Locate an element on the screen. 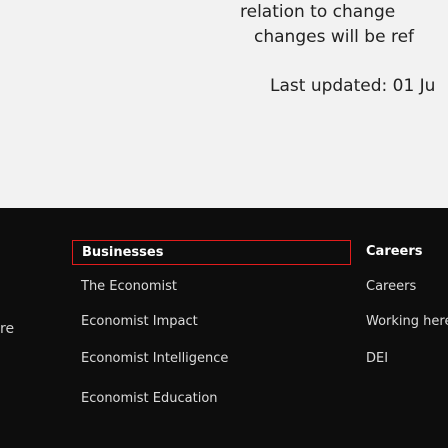  businesses-heading: Businesses is located at coordinates (123, 252).